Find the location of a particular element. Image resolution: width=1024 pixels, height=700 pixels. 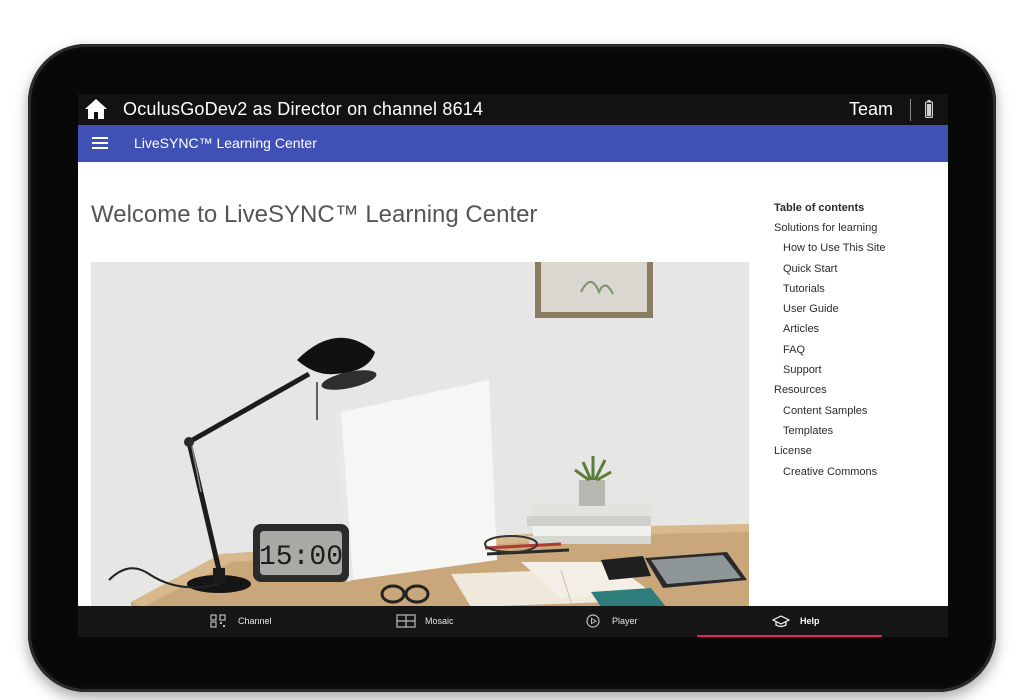

help-icon is located at coordinates (781, 621).